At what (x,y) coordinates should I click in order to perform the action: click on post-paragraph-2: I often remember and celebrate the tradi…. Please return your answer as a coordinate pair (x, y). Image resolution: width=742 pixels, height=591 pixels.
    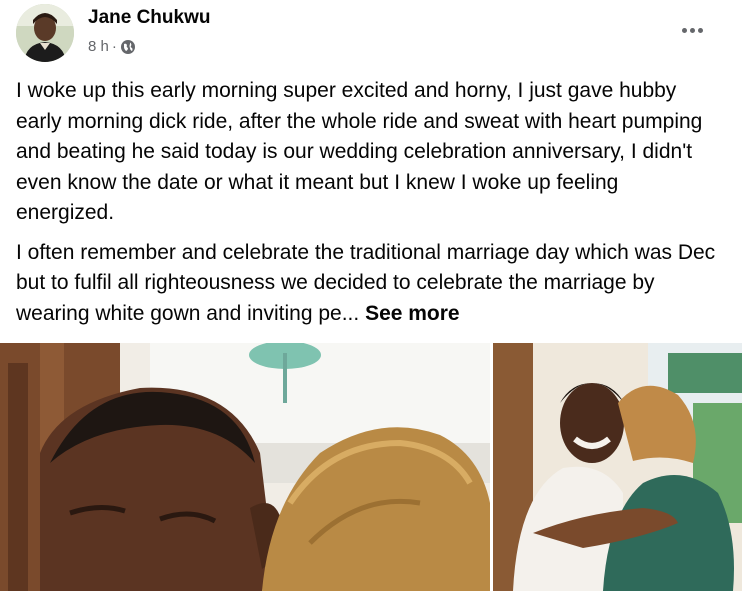
    Looking at the image, I should click on (366, 284).